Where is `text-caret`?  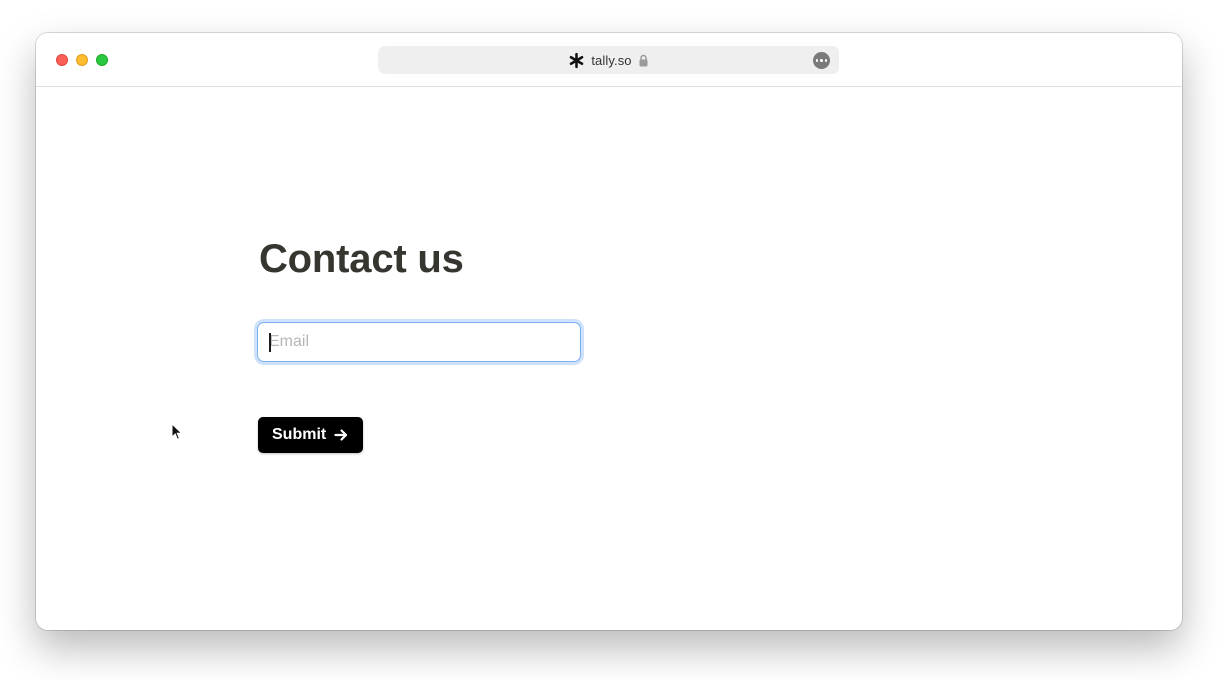 text-caret is located at coordinates (270, 342).